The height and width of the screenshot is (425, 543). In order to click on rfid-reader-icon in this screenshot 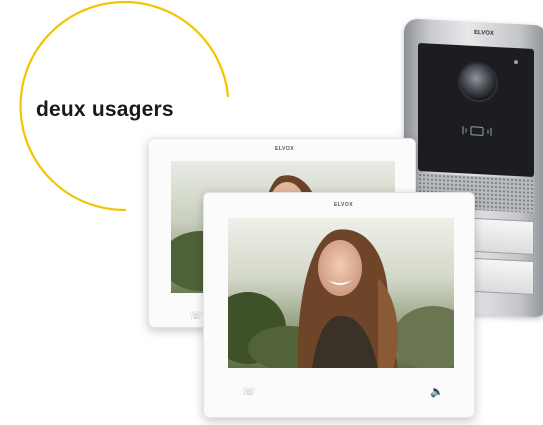, I will do `click(477, 131)`.